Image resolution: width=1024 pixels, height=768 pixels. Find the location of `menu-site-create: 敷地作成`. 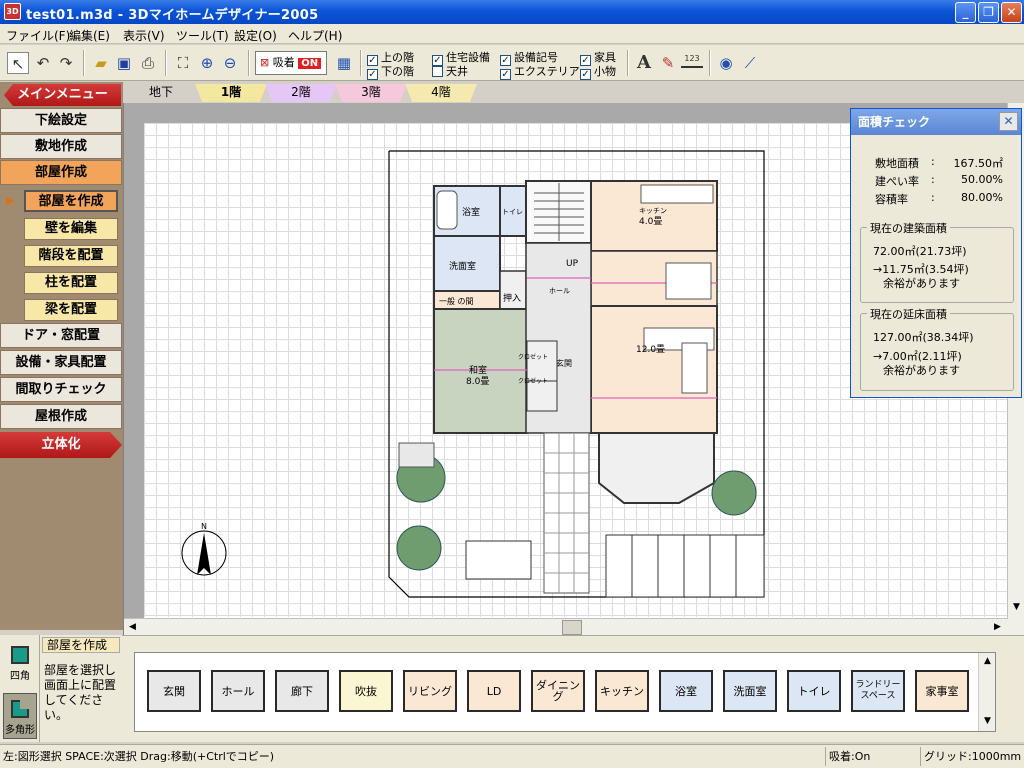

menu-site-create: 敷地作成 is located at coordinates (61, 146).